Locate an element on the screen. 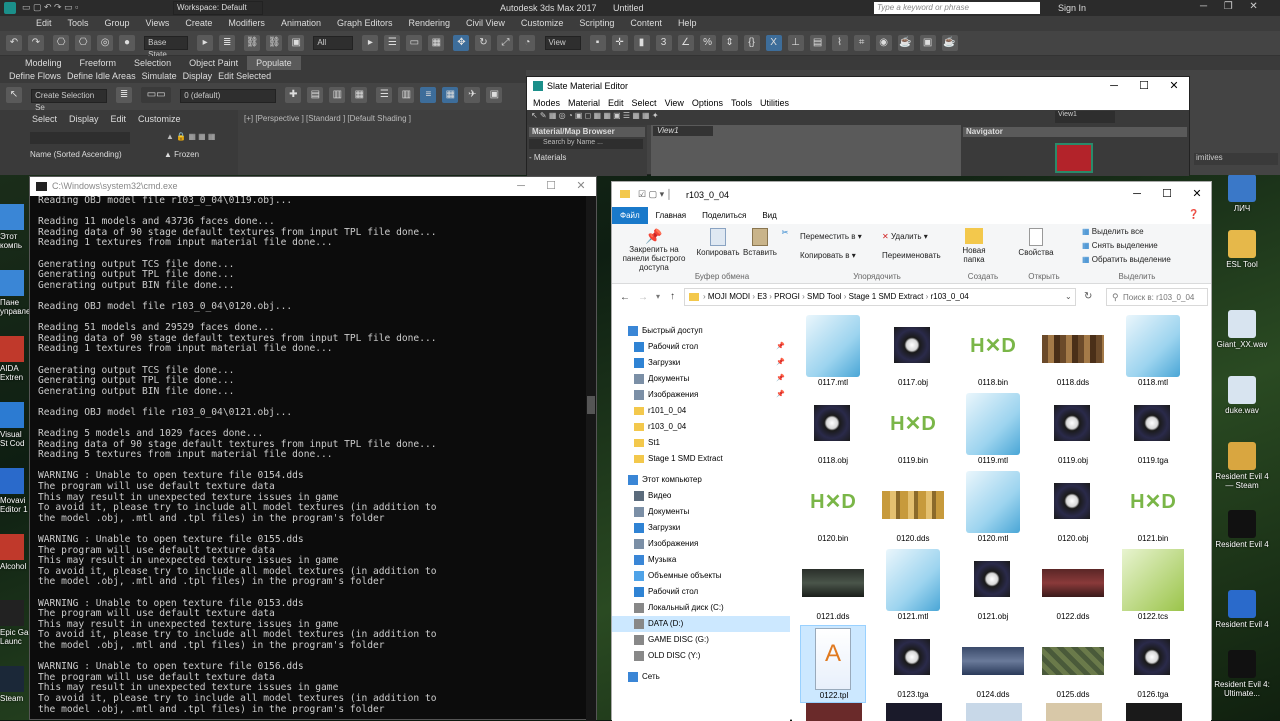 The image size is (1280, 721). slate-menu-select: Select is located at coordinates (644, 103).